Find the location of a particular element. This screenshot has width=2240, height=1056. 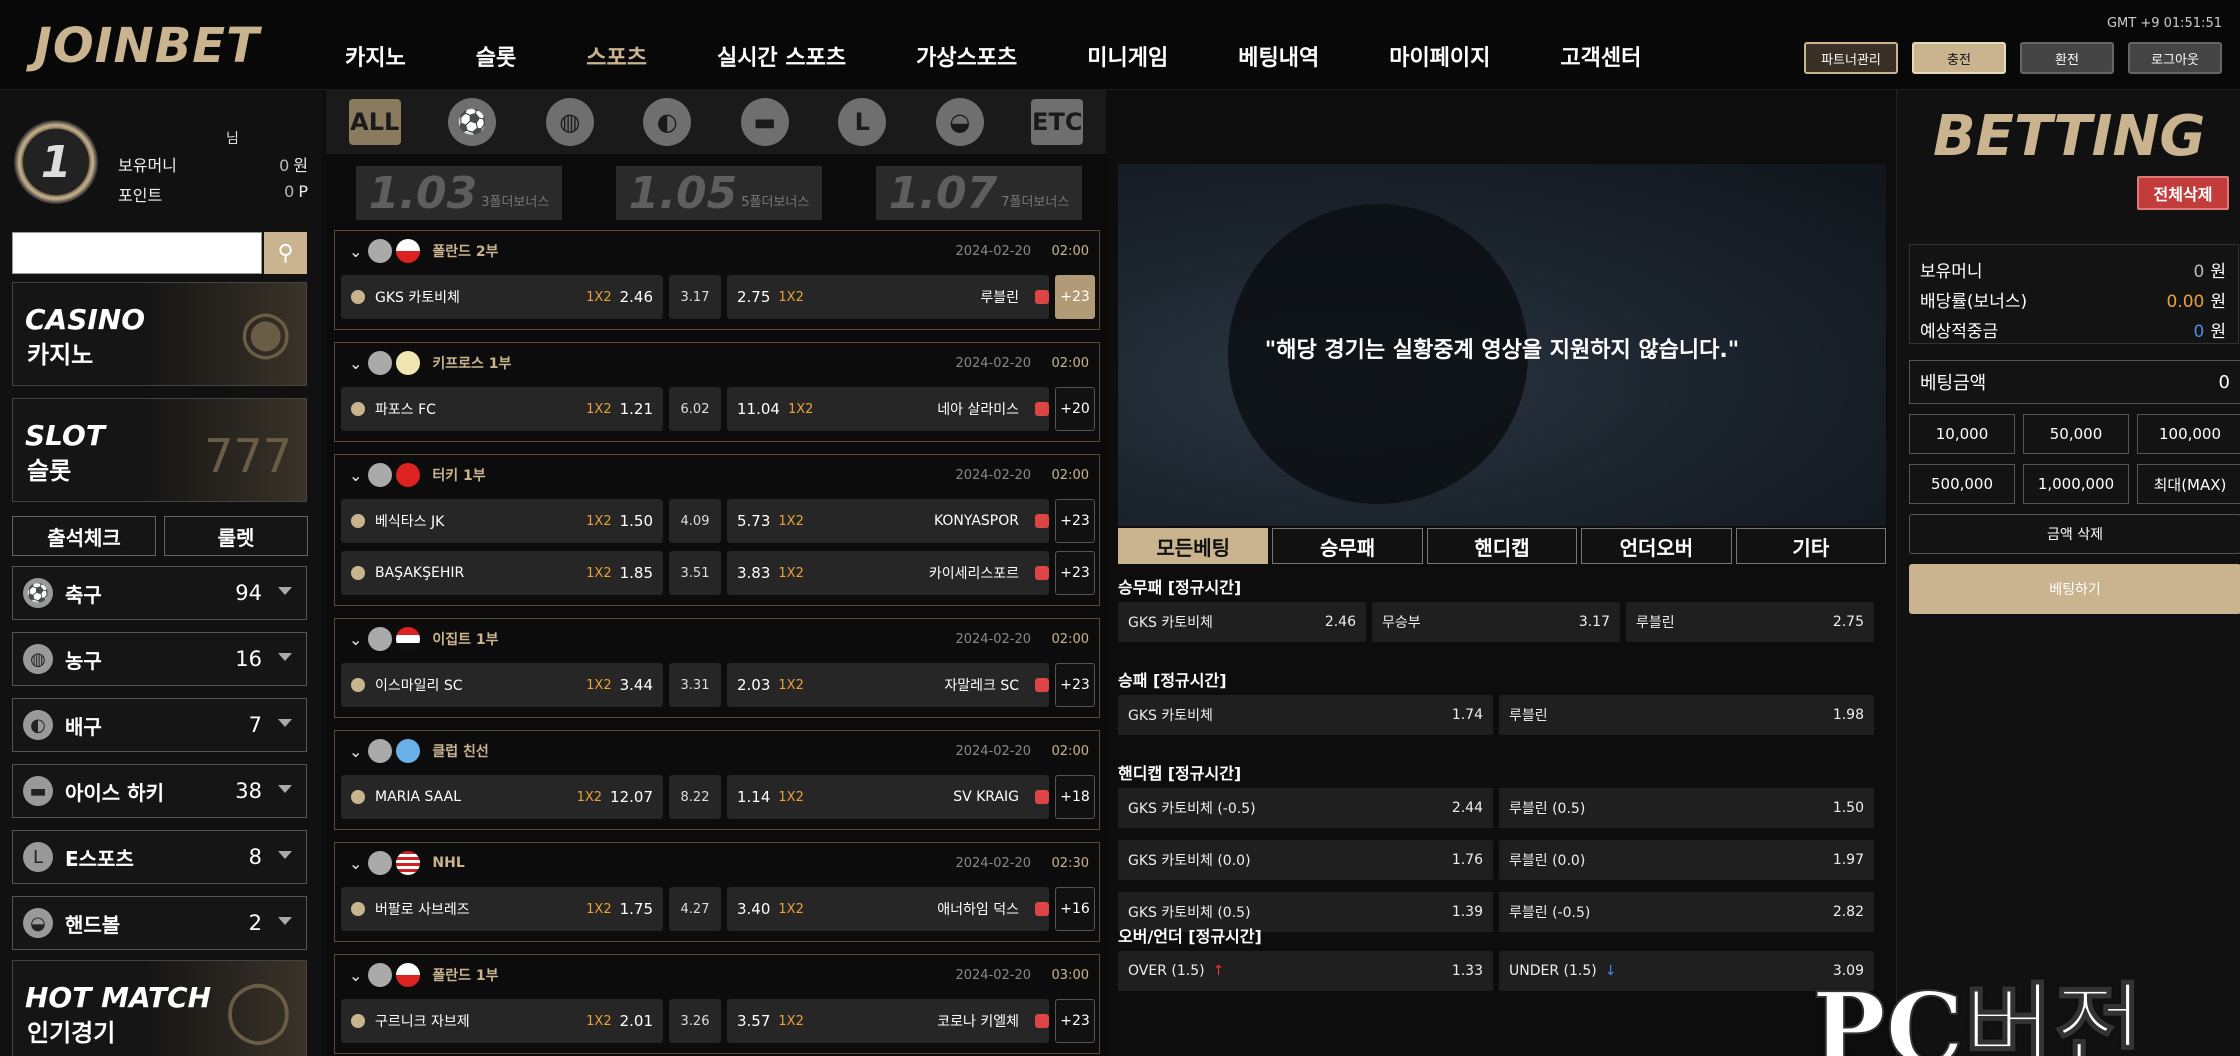

site-logo: JOINBET is located at coordinates (147, 46).